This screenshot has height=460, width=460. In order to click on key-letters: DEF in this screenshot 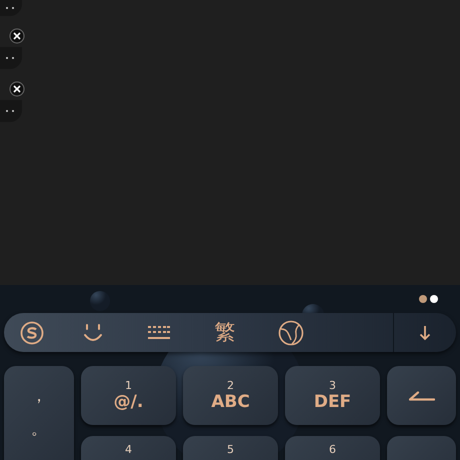, I will do `click(333, 402)`.